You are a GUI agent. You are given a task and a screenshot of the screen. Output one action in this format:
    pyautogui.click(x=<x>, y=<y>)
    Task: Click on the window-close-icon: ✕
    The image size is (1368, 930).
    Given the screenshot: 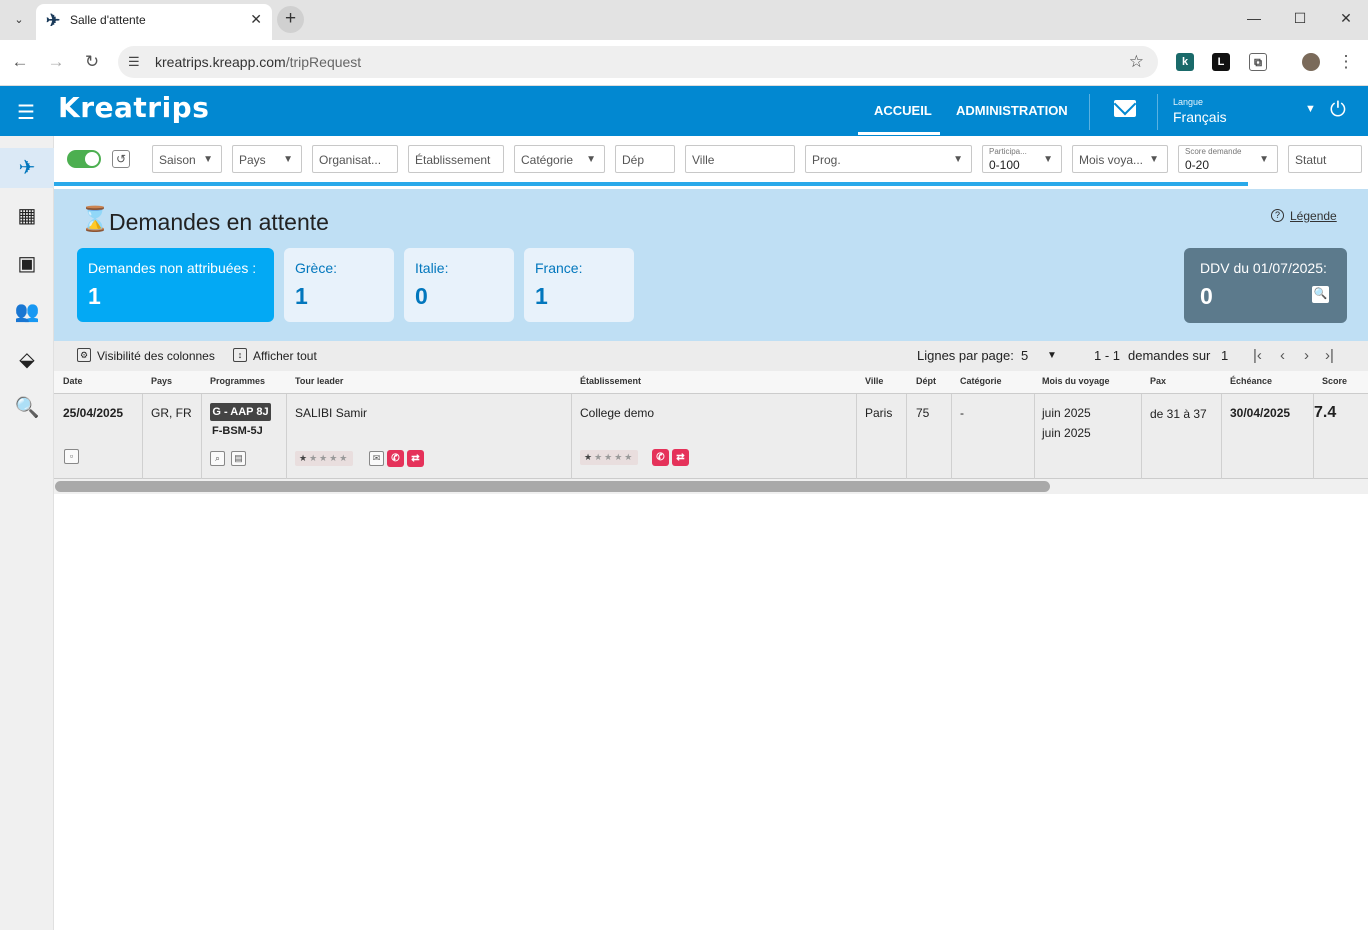 What is the action you would take?
    pyautogui.click(x=1346, y=18)
    